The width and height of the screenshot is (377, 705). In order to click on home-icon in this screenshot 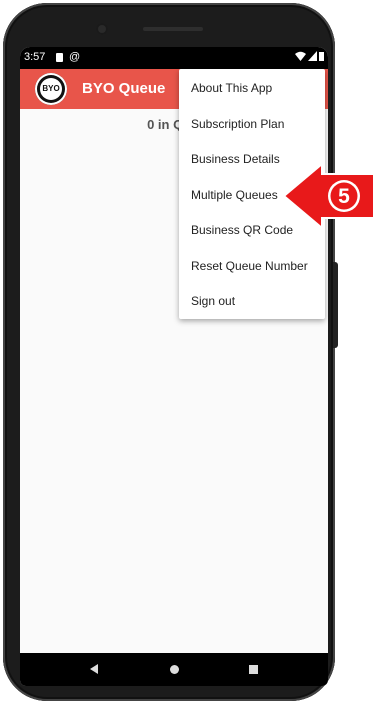, I will do `click(174, 669)`.